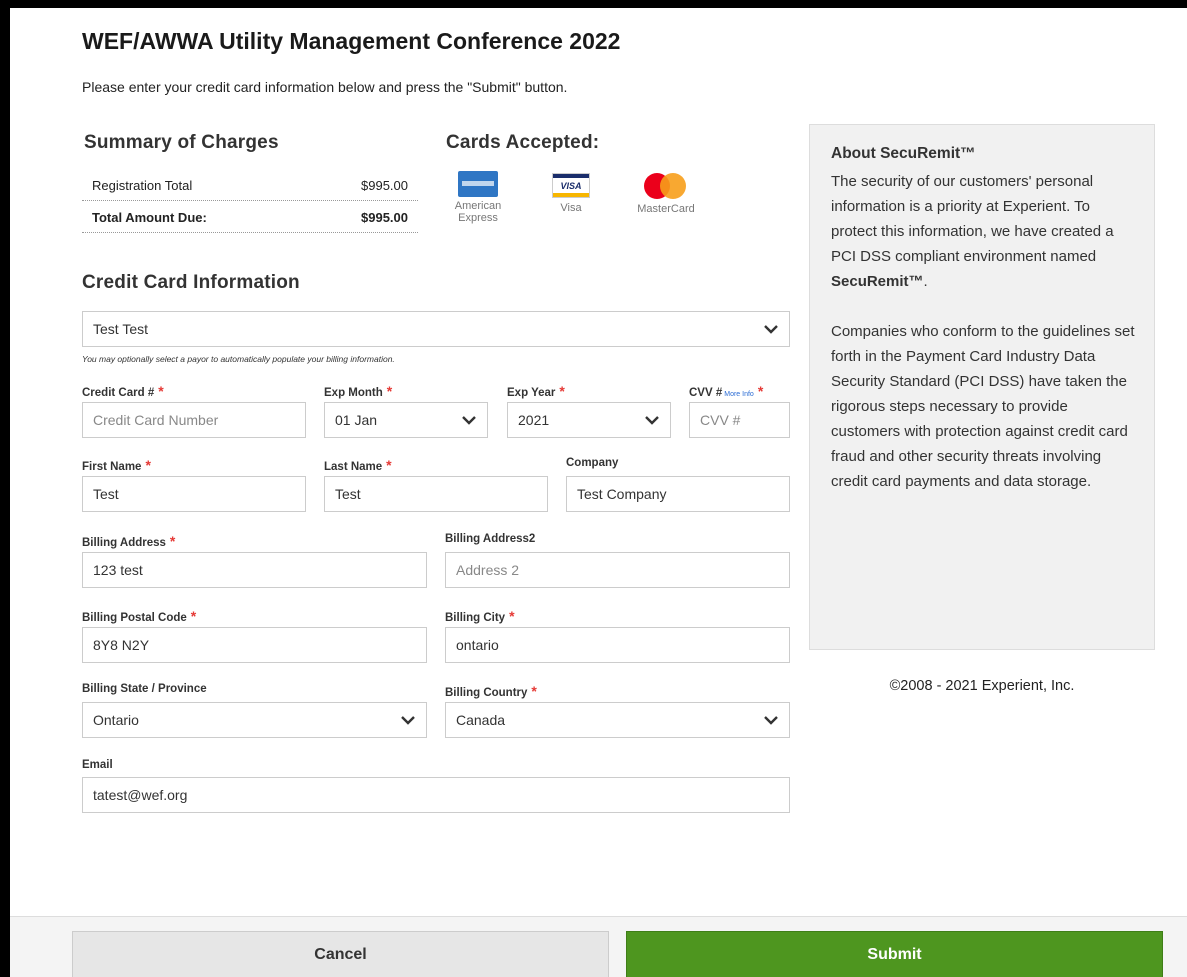  I want to click on submit-button: Submit, so click(894, 954).